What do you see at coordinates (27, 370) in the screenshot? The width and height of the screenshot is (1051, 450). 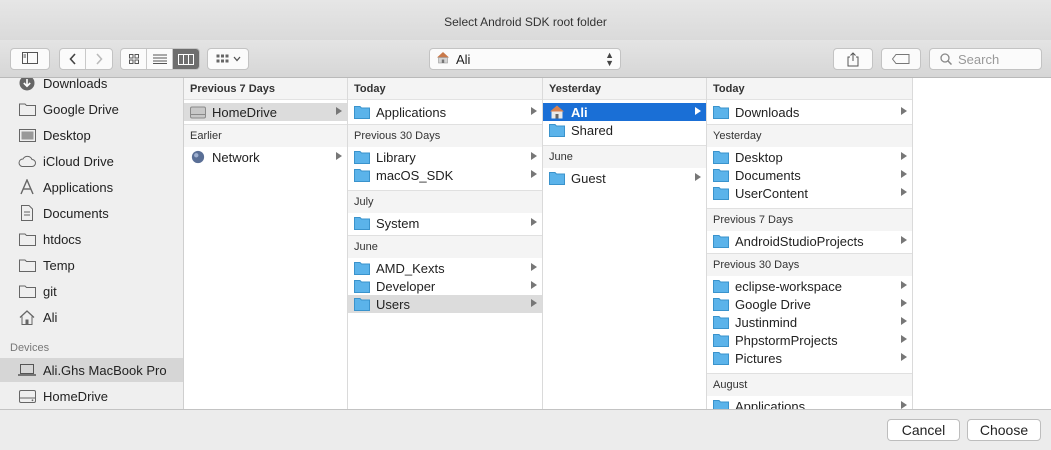 I see `laptop-icon` at bounding box center [27, 370].